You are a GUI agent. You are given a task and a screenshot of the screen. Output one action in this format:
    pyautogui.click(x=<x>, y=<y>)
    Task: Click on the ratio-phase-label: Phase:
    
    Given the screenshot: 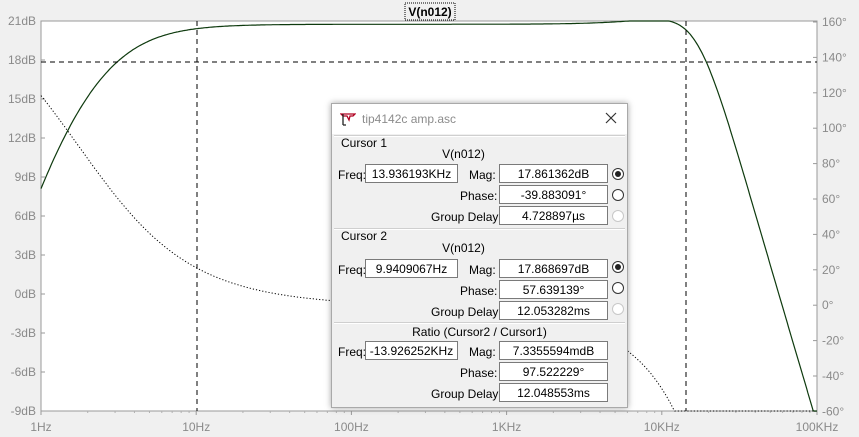 What is the action you would take?
    pyautogui.click(x=479, y=373)
    